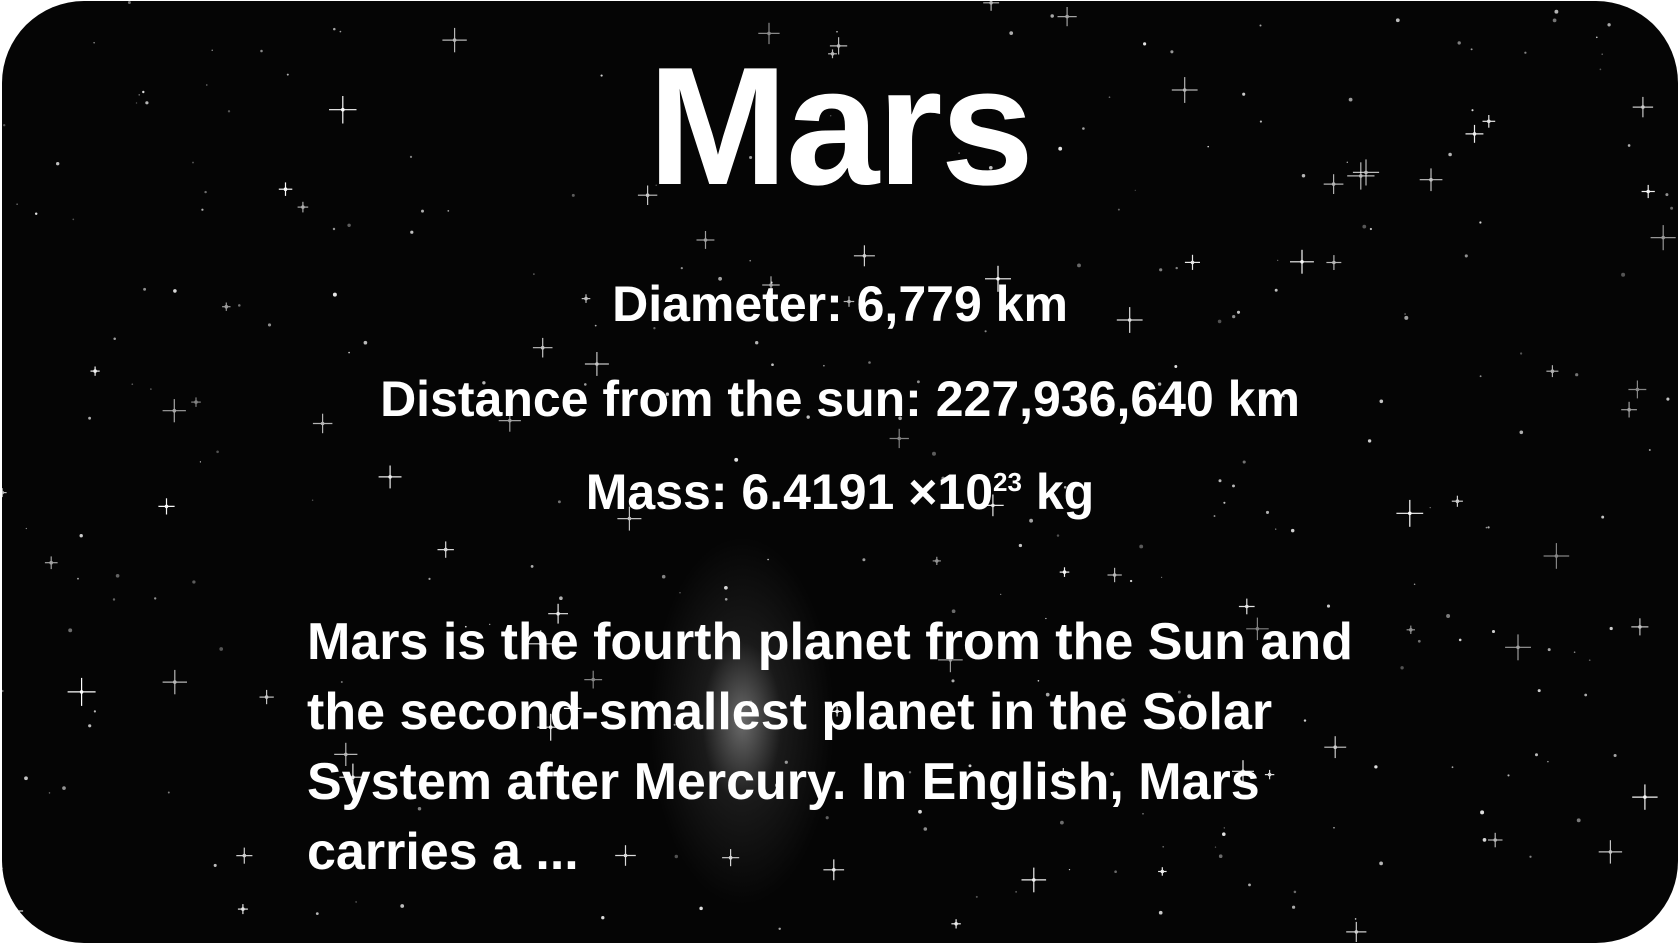 The image size is (1680, 947). I want to click on mass-unit: kg, so click(1058, 492).